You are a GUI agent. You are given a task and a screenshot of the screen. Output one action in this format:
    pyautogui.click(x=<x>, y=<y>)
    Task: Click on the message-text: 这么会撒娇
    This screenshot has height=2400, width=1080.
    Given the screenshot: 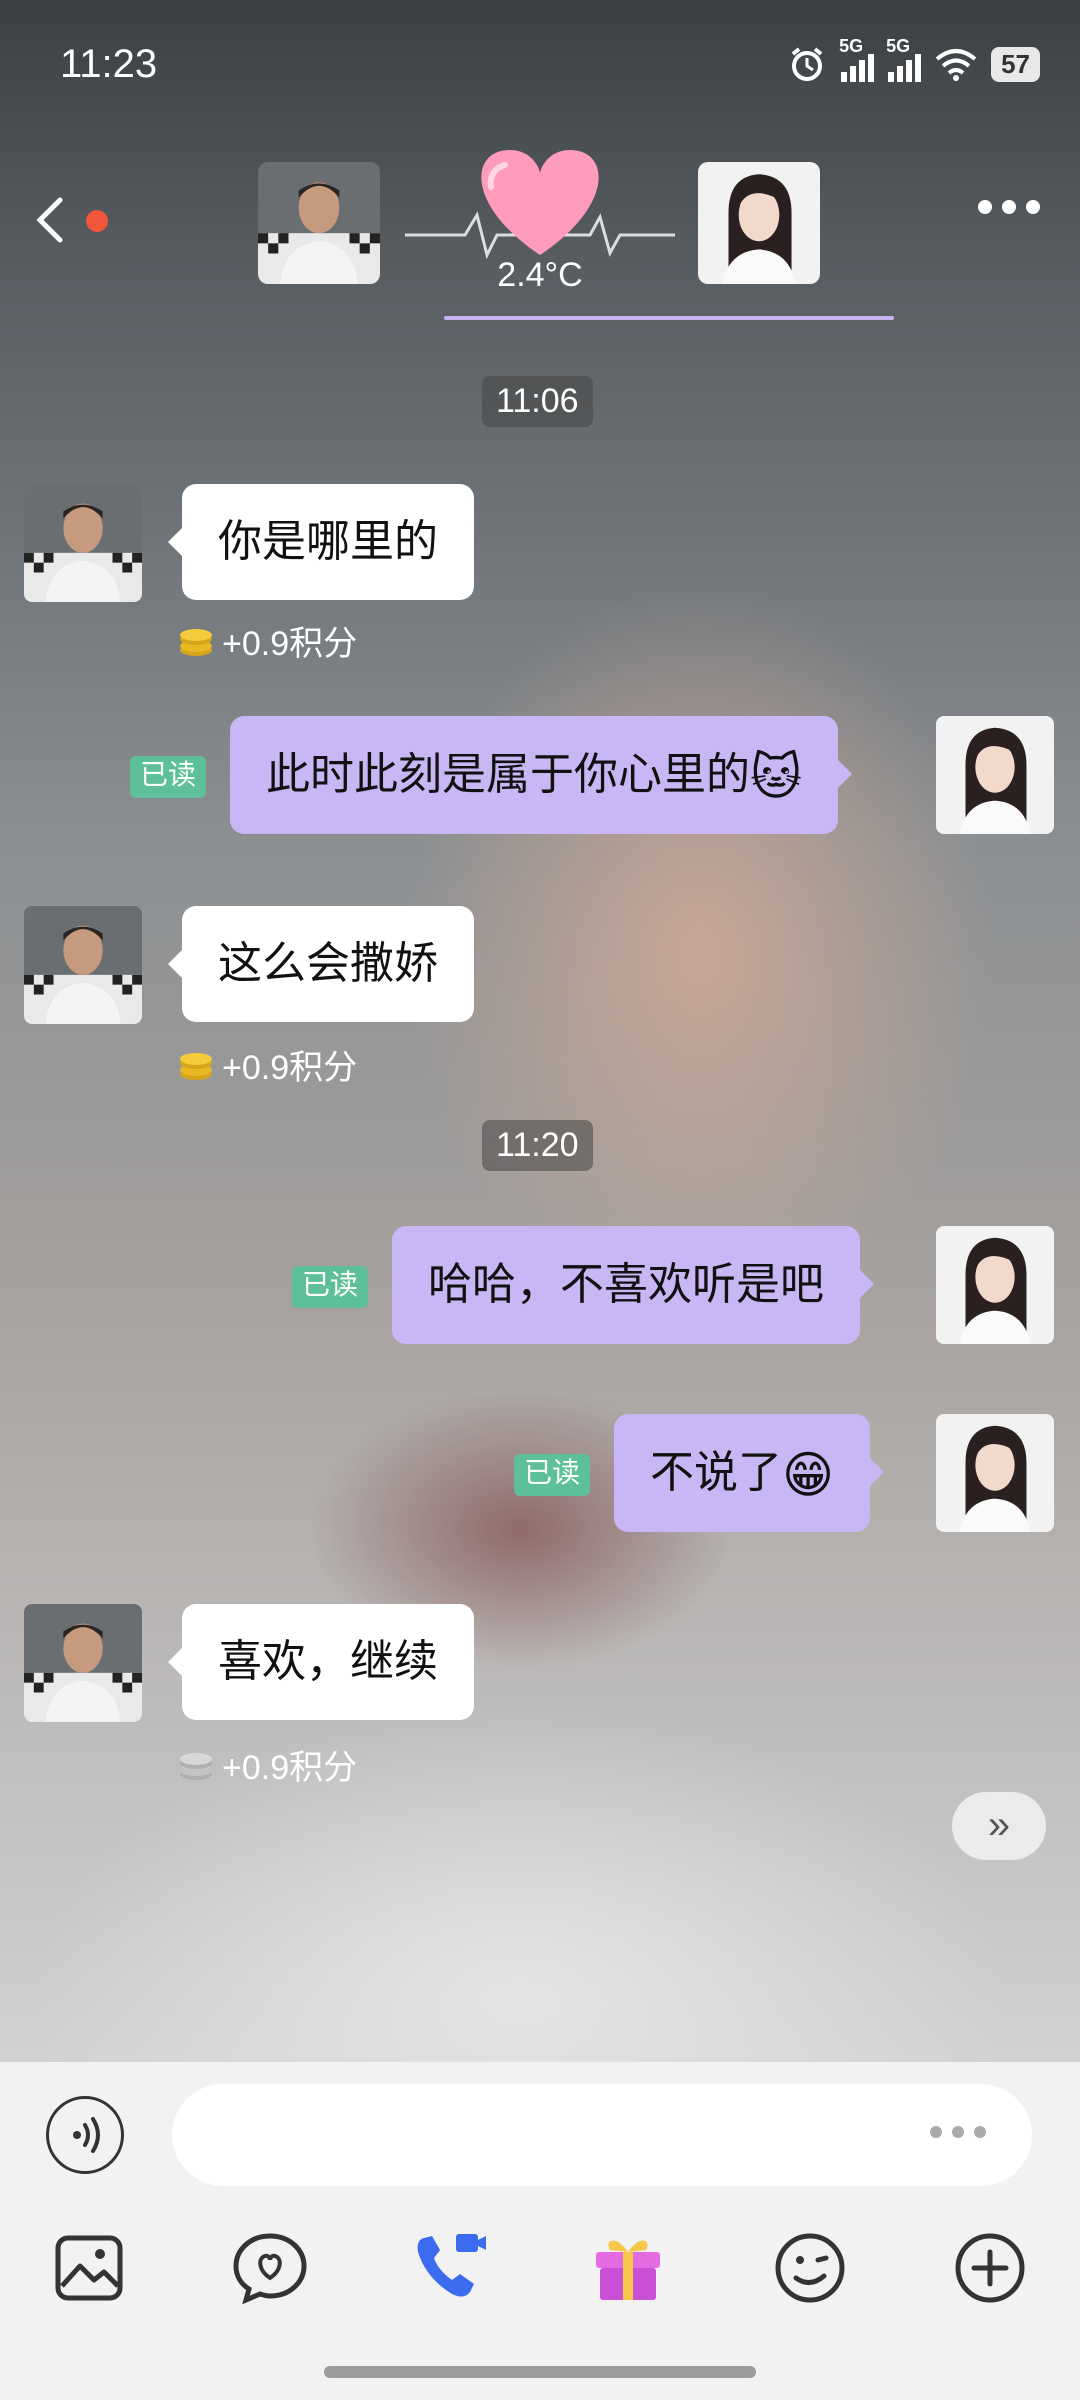 What is the action you would take?
    pyautogui.click(x=328, y=963)
    